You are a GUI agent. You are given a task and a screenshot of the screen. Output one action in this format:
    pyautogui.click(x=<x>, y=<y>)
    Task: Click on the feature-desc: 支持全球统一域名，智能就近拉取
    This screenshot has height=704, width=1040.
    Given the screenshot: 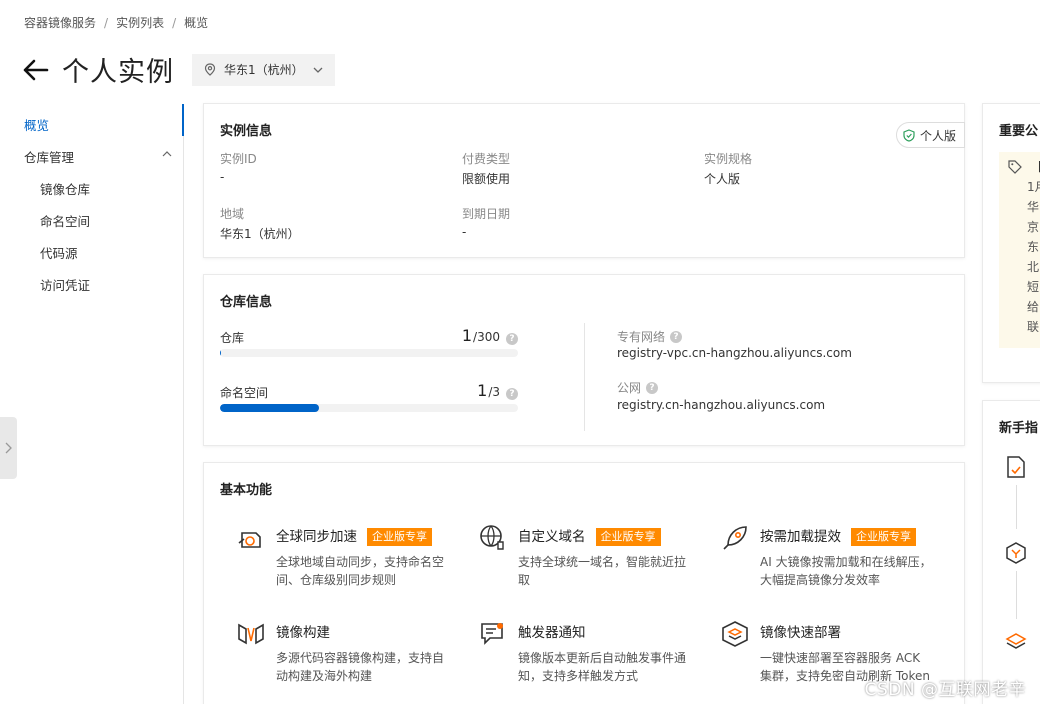 What is the action you would take?
    pyautogui.click(x=602, y=571)
    